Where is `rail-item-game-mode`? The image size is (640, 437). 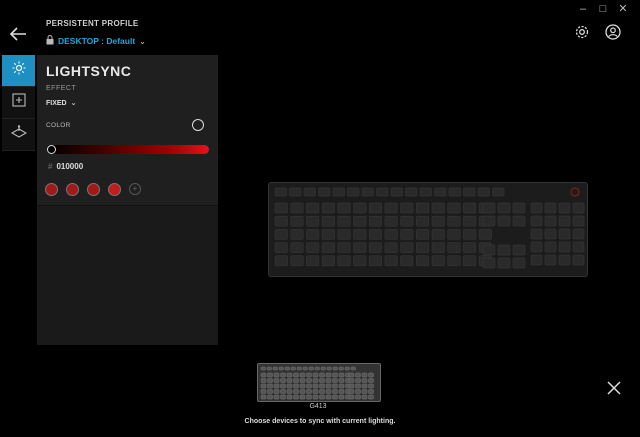
rail-item-game-mode is located at coordinates (18, 135).